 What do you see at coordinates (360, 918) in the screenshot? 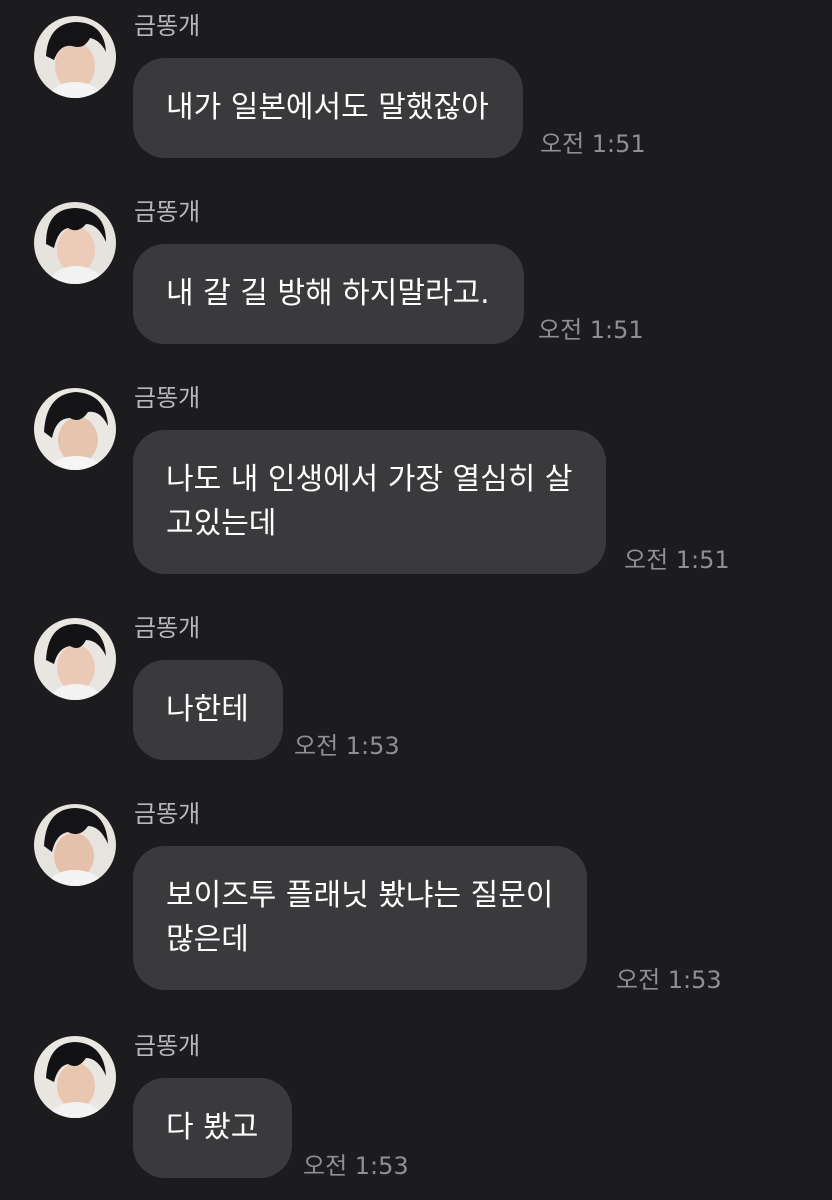
I see `message-bubble: 보이즈투 플래닛 봤냐는 질문이 많은데` at bounding box center [360, 918].